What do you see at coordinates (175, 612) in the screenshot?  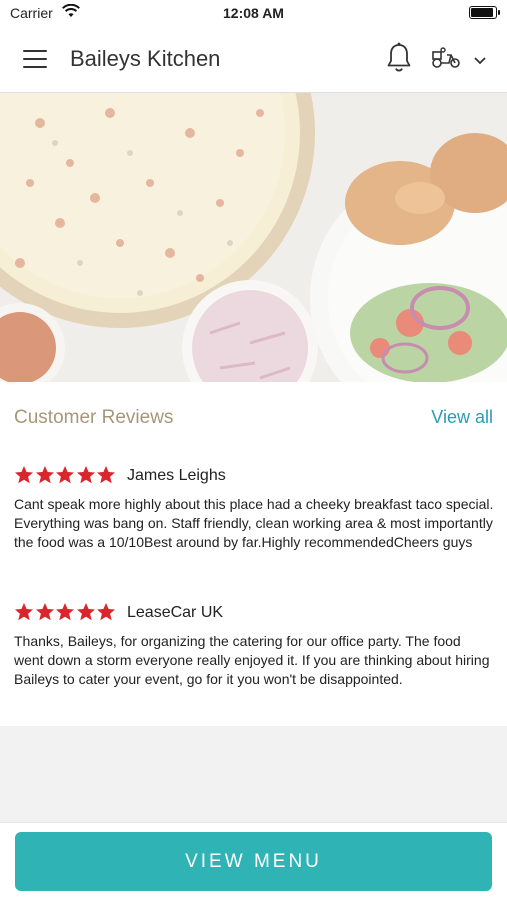 I see `reviewer-name: LeaseCar UK` at bounding box center [175, 612].